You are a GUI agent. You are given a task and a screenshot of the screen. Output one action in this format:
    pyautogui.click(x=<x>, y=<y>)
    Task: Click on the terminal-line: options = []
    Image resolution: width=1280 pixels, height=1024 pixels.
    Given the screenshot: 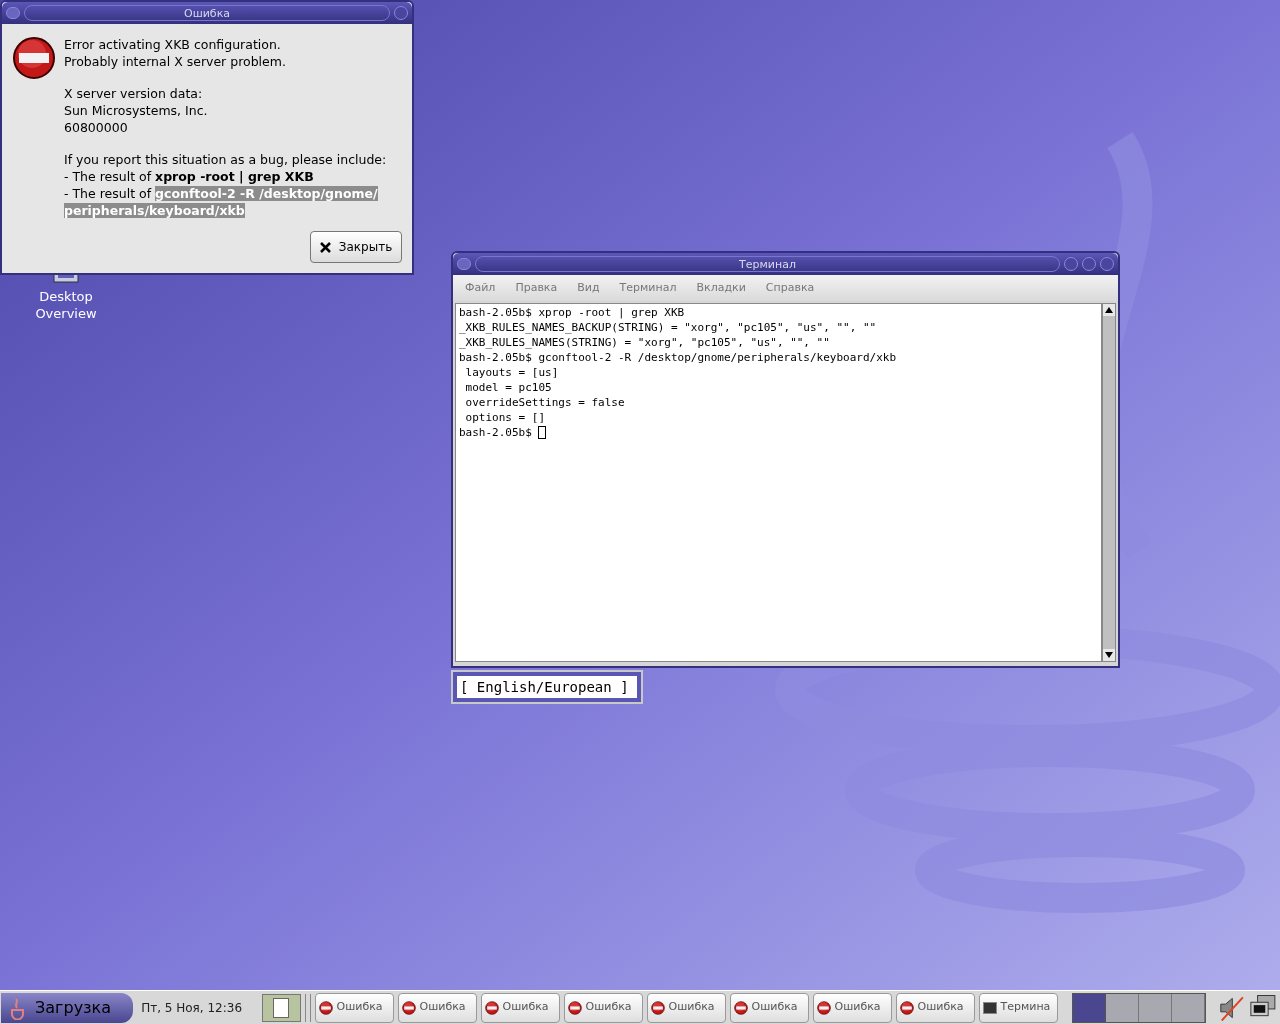 What is the action you would take?
    pyautogui.click(x=505, y=417)
    